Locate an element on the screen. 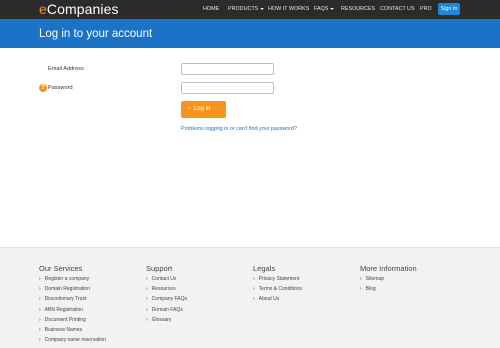 The height and width of the screenshot is (348, 500). footer-link-glossary: › Glossary is located at coordinates (166, 322).